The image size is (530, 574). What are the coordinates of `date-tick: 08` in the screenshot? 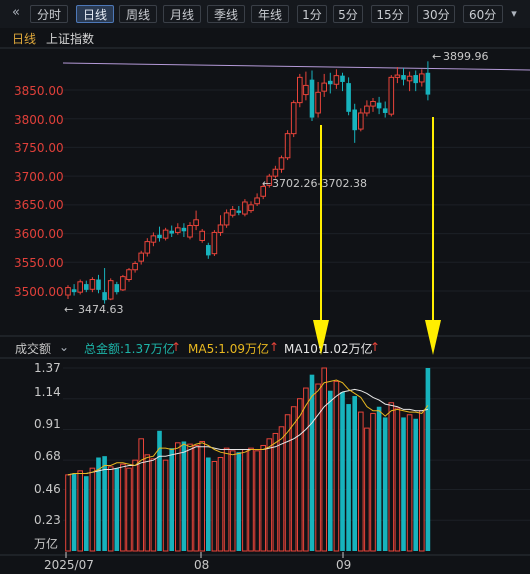 It's located at (201, 565).